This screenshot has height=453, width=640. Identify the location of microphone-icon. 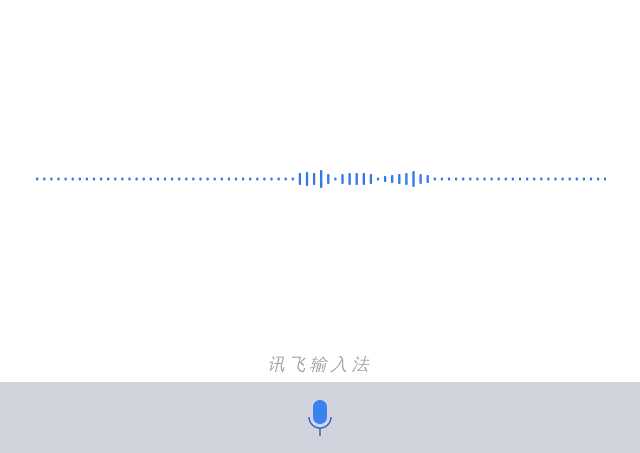
(320, 417).